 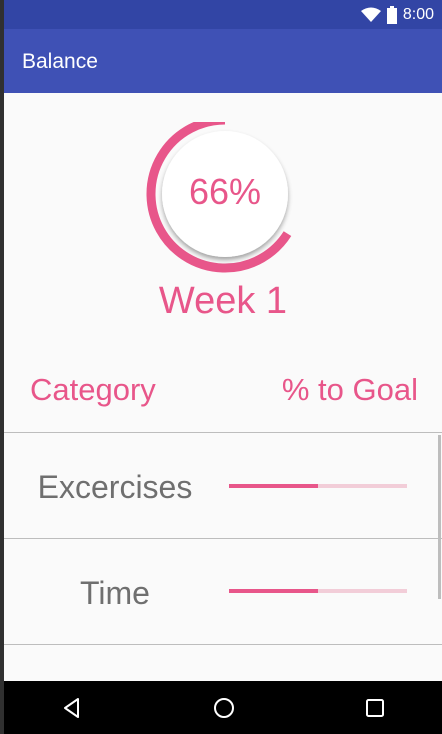 I want to click on status-bar: 8:00, so click(x=221, y=14).